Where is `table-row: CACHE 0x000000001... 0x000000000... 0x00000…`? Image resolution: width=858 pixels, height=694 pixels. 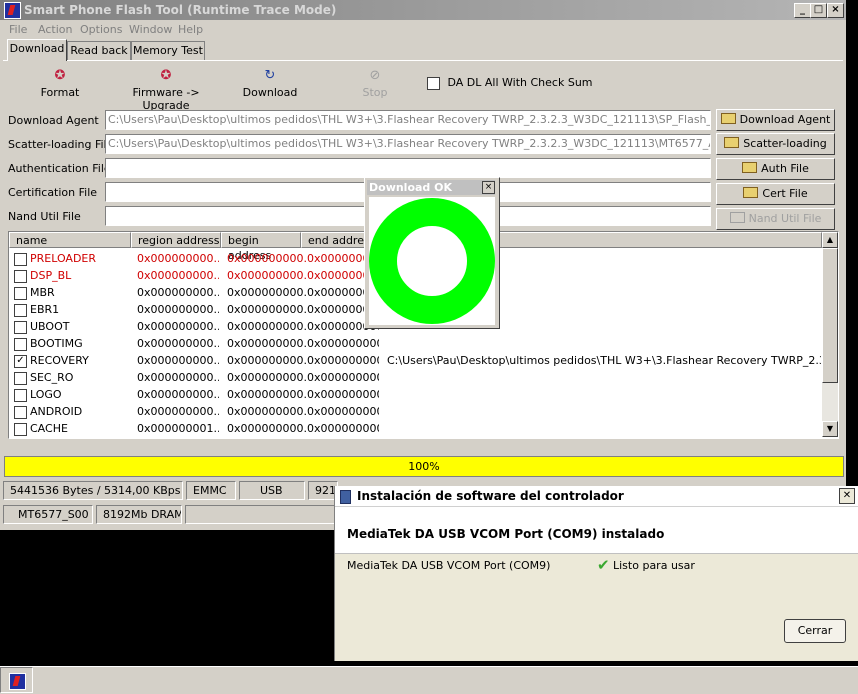 table-row: CACHE 0x000000001... 0x000000000... 0x00000… is located at coordinates (415, 428).